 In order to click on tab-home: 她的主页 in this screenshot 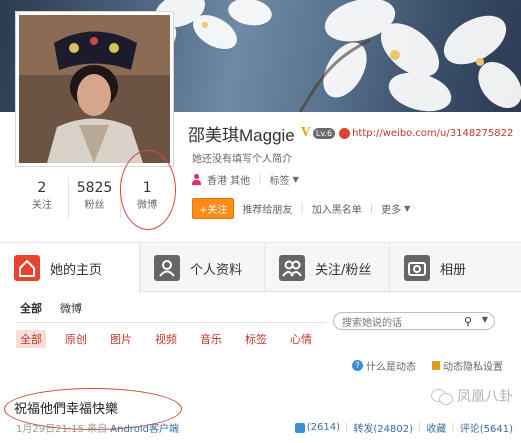, I will do `click(70, 268)`.